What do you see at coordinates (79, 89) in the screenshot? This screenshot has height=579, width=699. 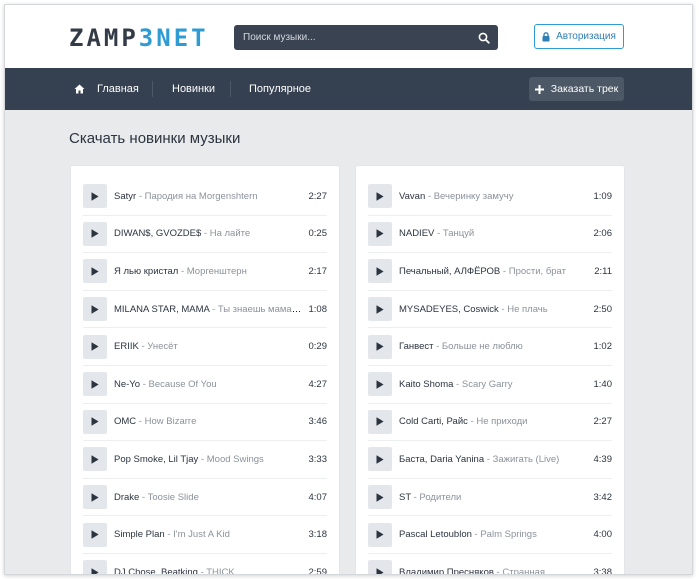 I see `home-icon` at bounding box center [79, 89].